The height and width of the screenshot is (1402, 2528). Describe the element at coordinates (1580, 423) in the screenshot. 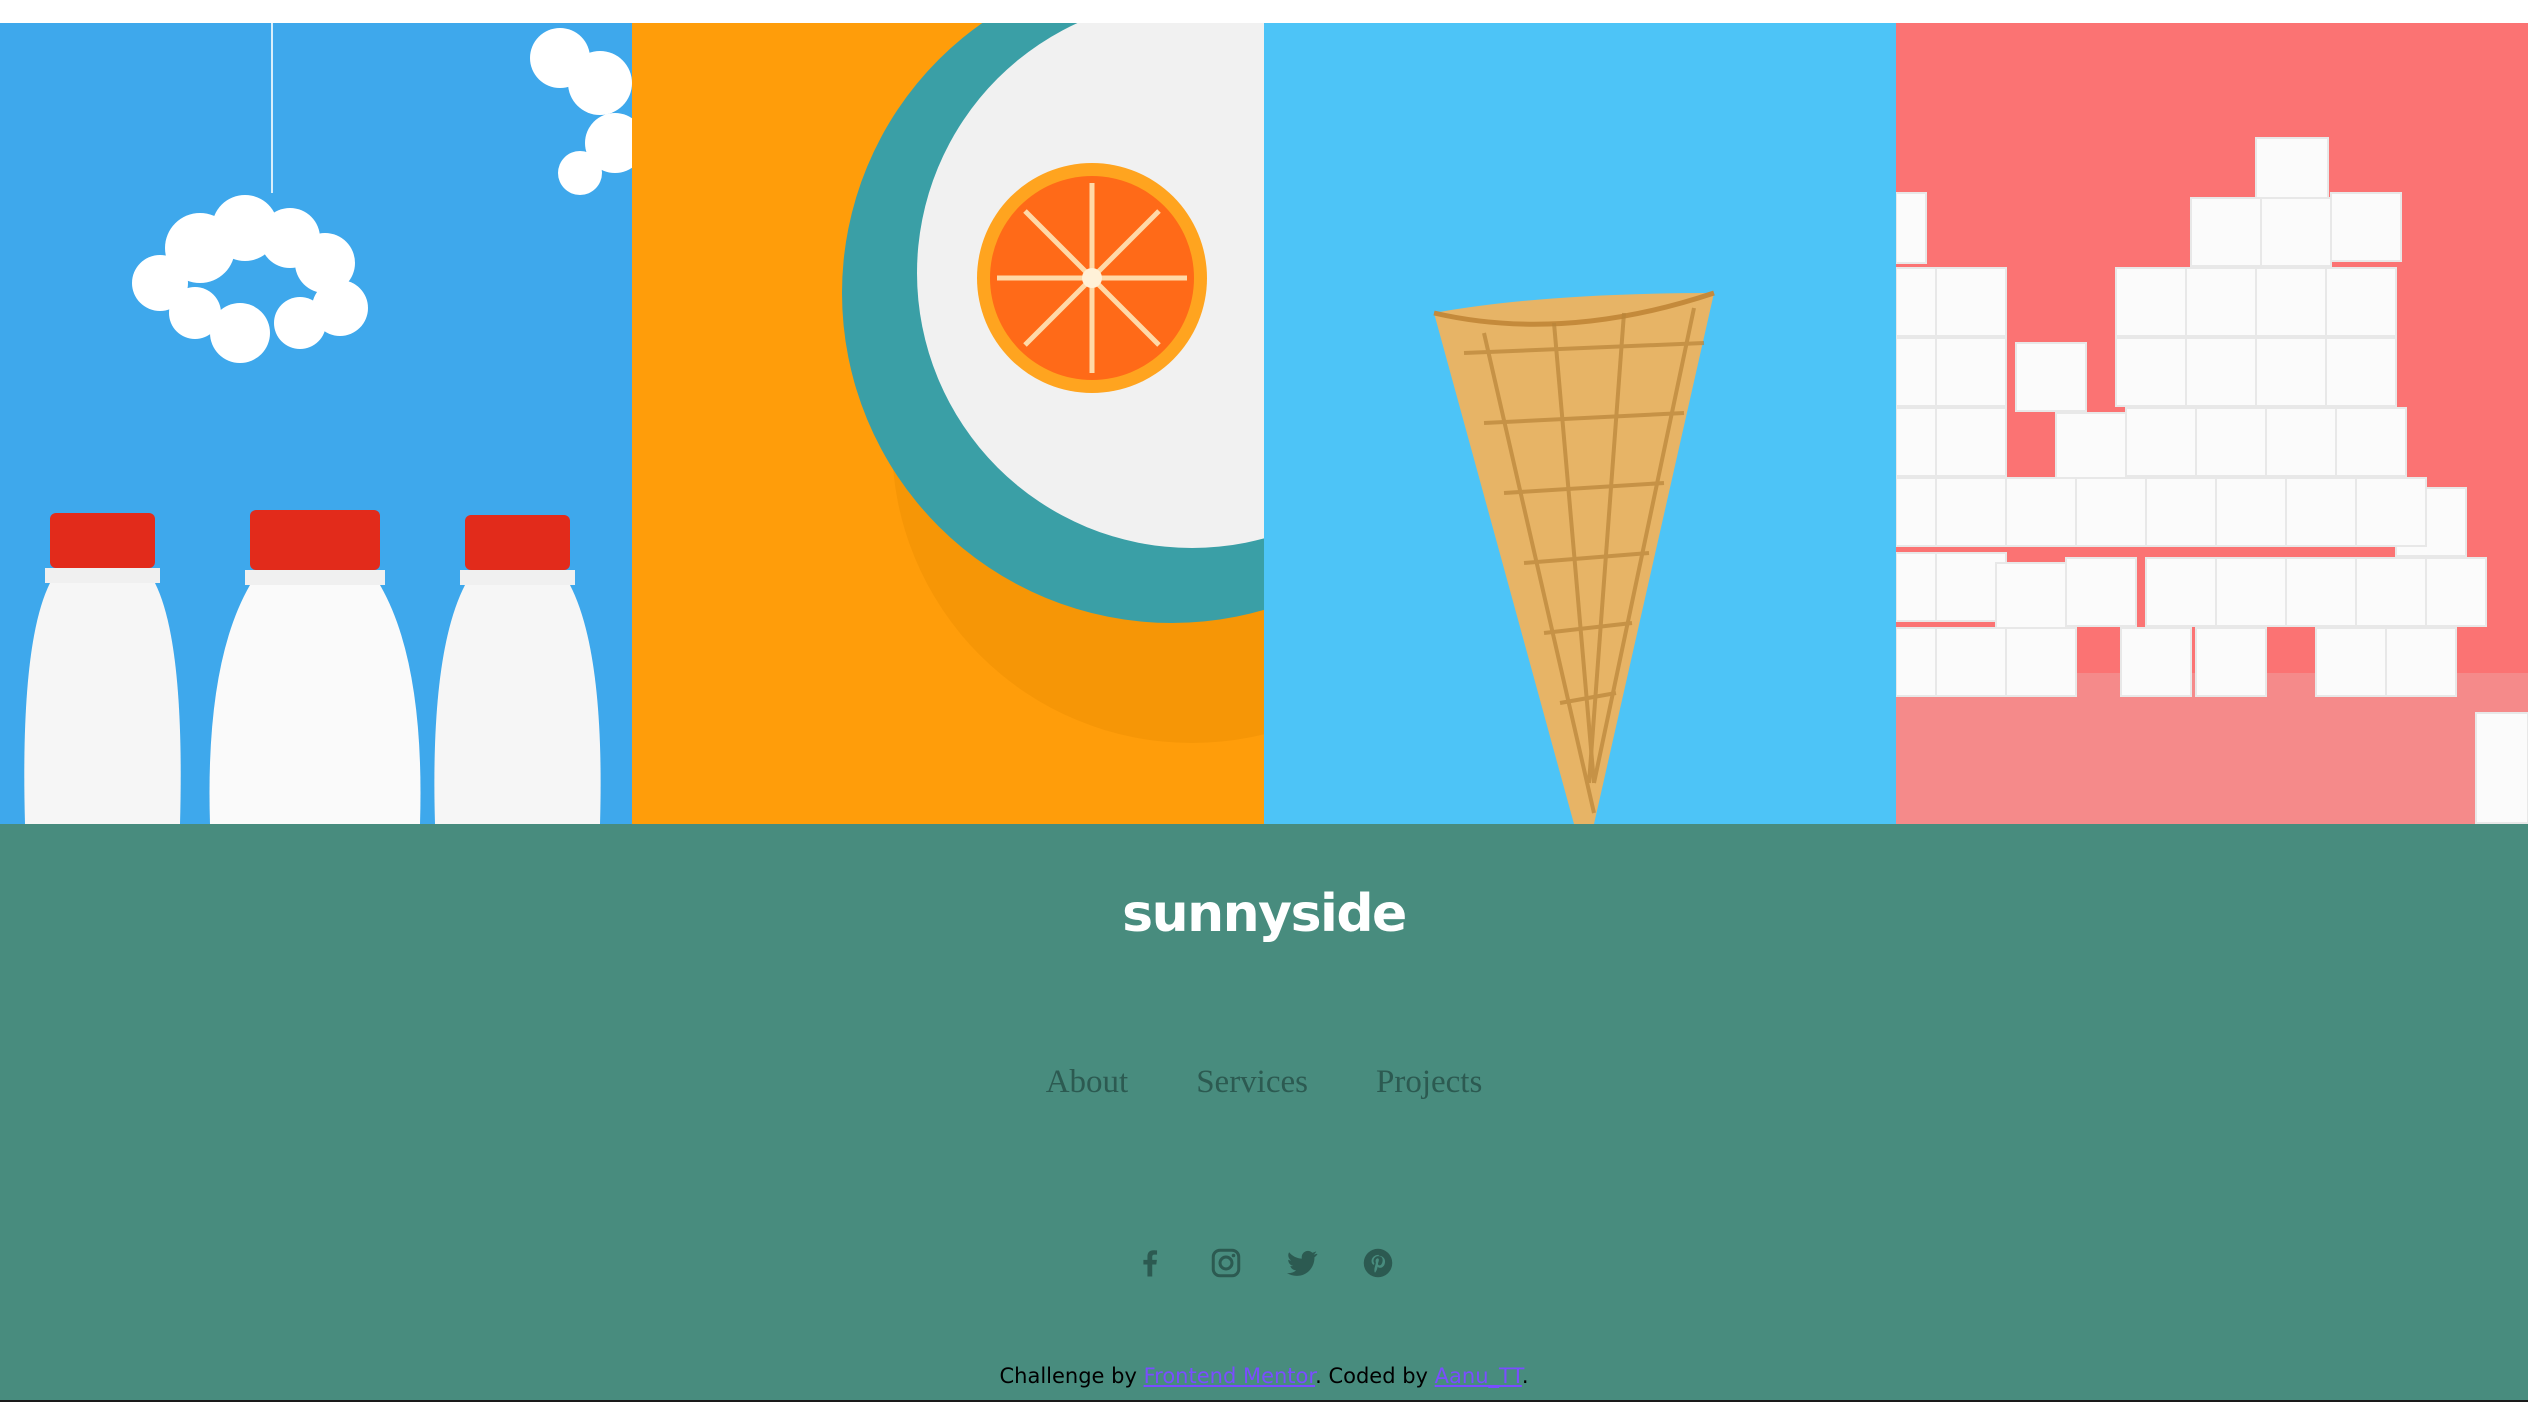

I see `ice-cream-cone-image` at that location.